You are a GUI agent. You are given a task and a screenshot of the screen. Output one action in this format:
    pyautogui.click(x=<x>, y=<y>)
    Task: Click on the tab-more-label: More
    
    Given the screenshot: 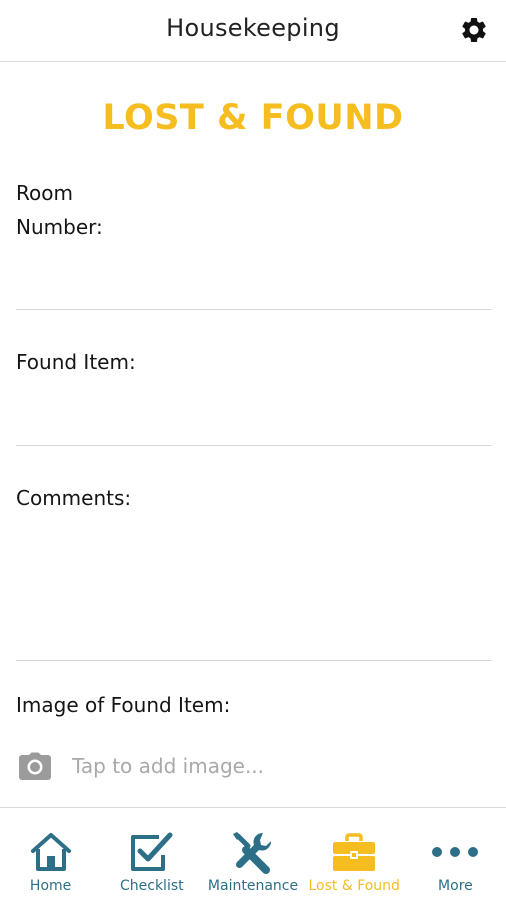 What is the action you would take?
    pyautogui.click(x=455, y=886)
    